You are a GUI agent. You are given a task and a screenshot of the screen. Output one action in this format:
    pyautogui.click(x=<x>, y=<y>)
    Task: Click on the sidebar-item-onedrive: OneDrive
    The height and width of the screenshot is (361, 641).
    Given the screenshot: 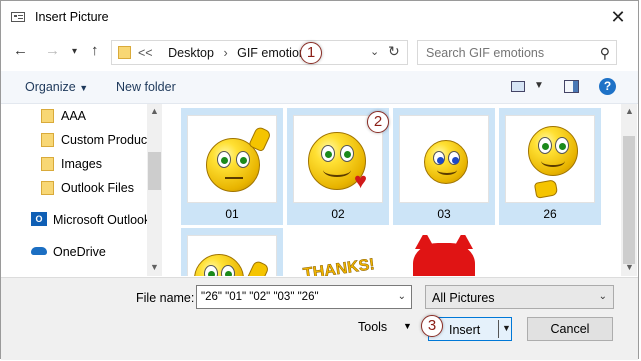 What is the action you would take?
    pyautogui.click(x=76, y=252)
    